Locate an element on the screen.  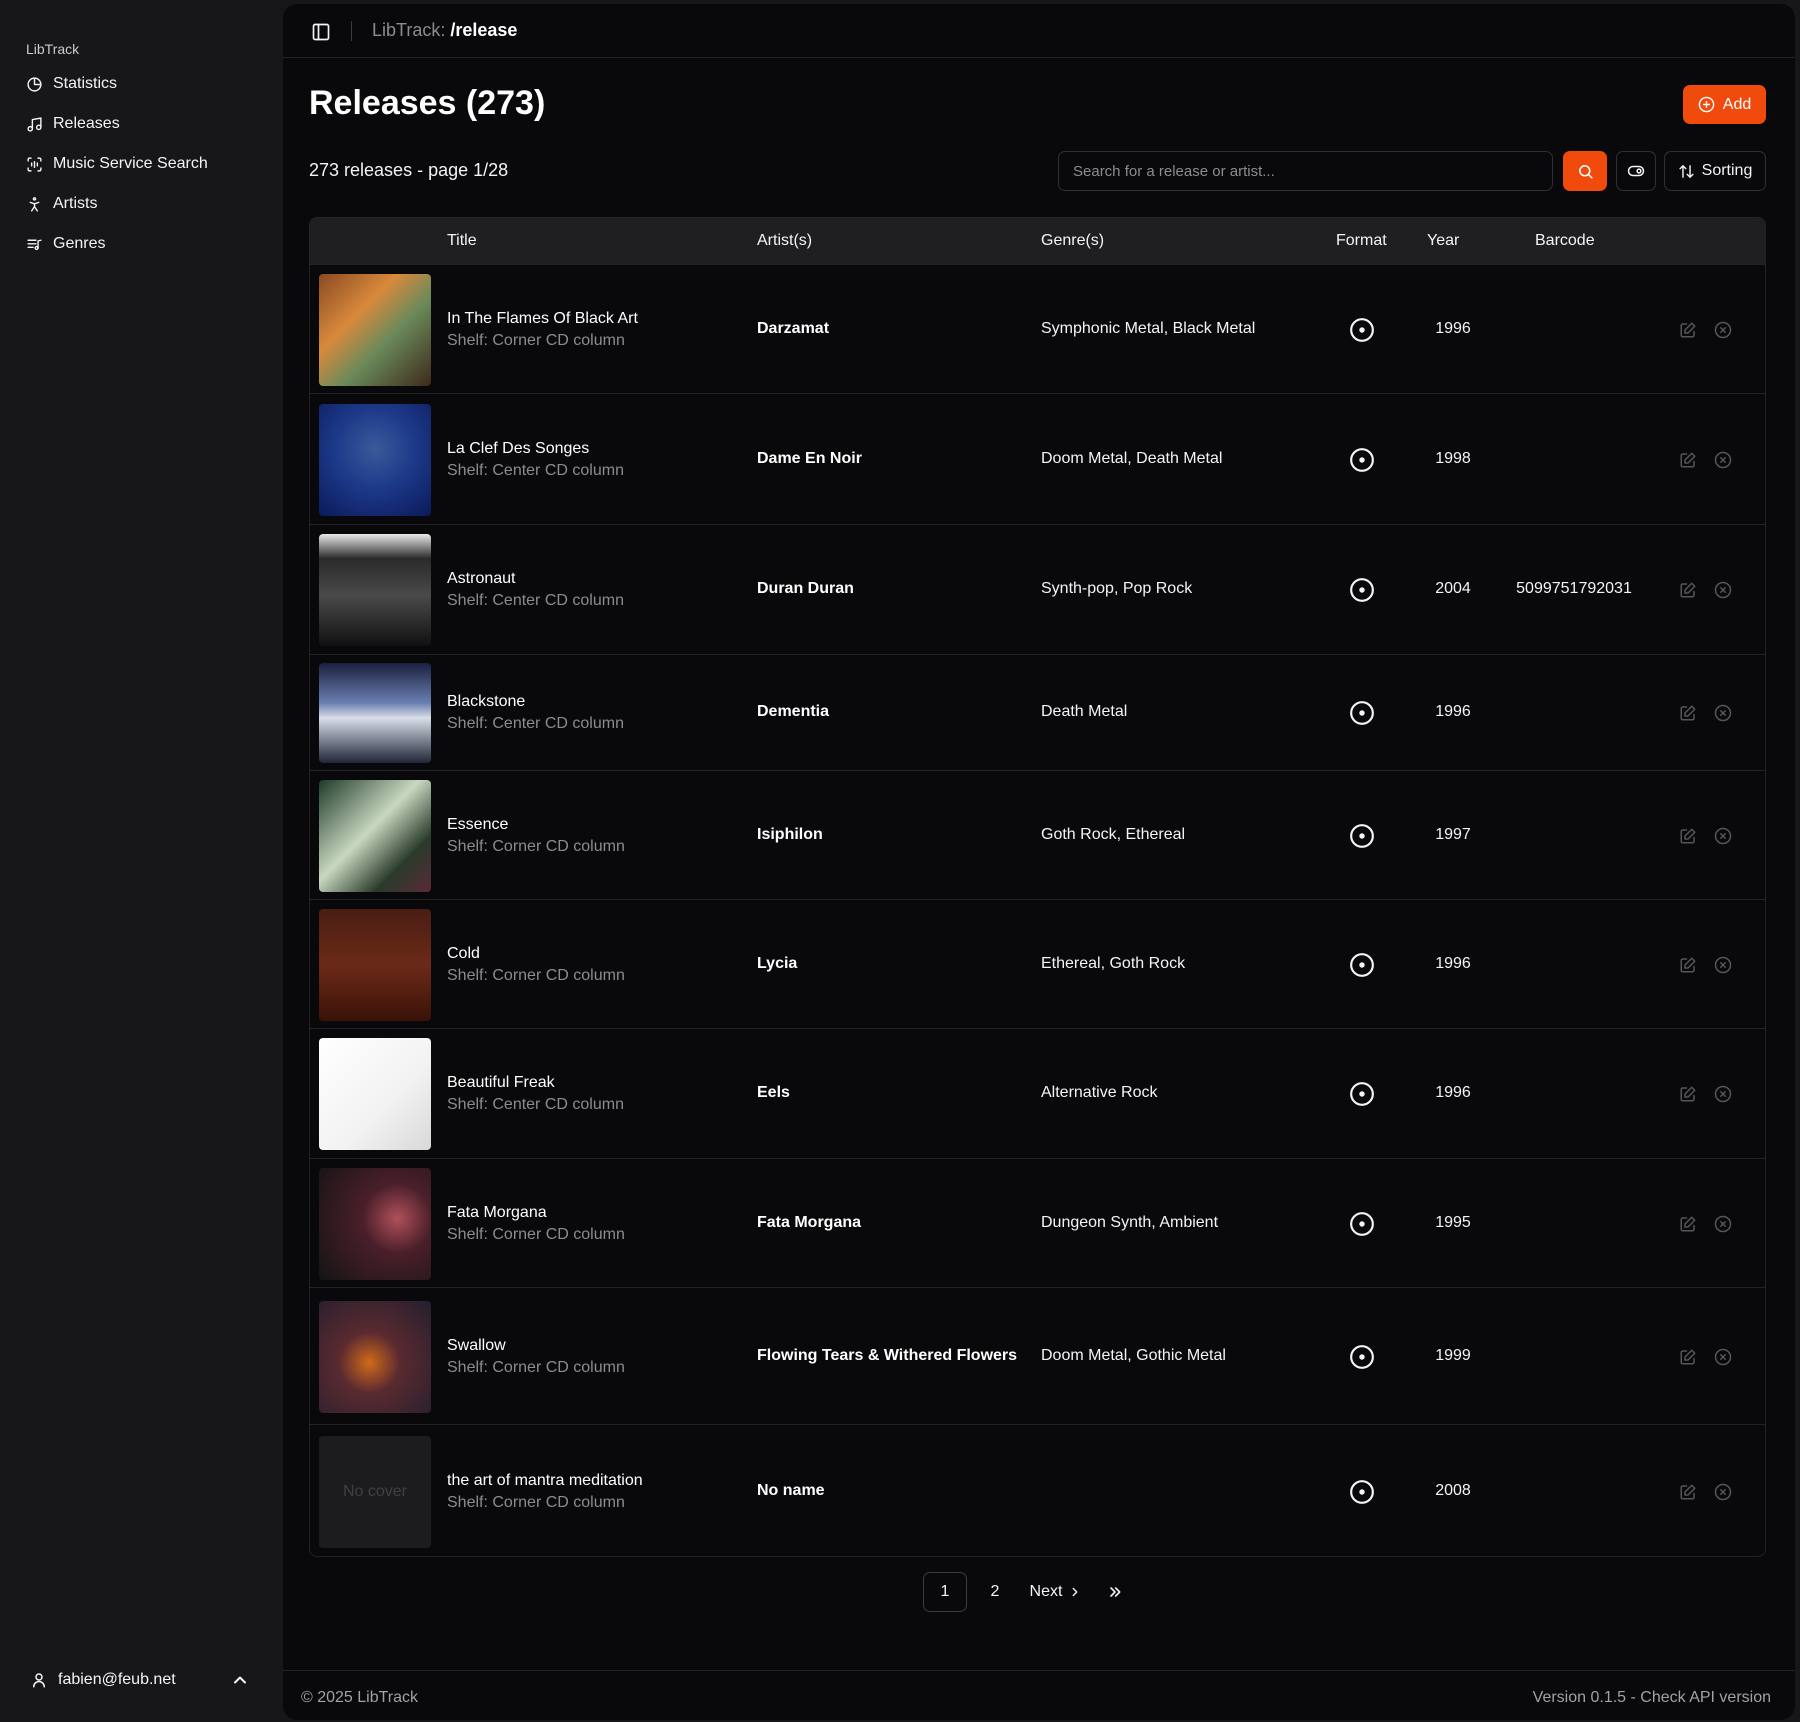
breadcrumb: LibTrack: /release is located at coordinates (444, 30).